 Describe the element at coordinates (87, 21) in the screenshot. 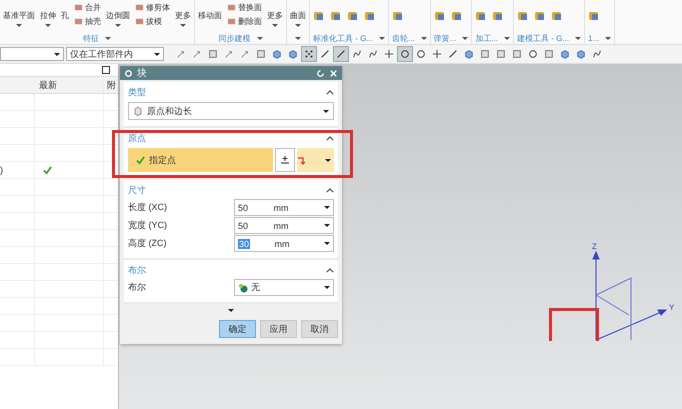

I see `ribbon-button: 抽壳` at that location.